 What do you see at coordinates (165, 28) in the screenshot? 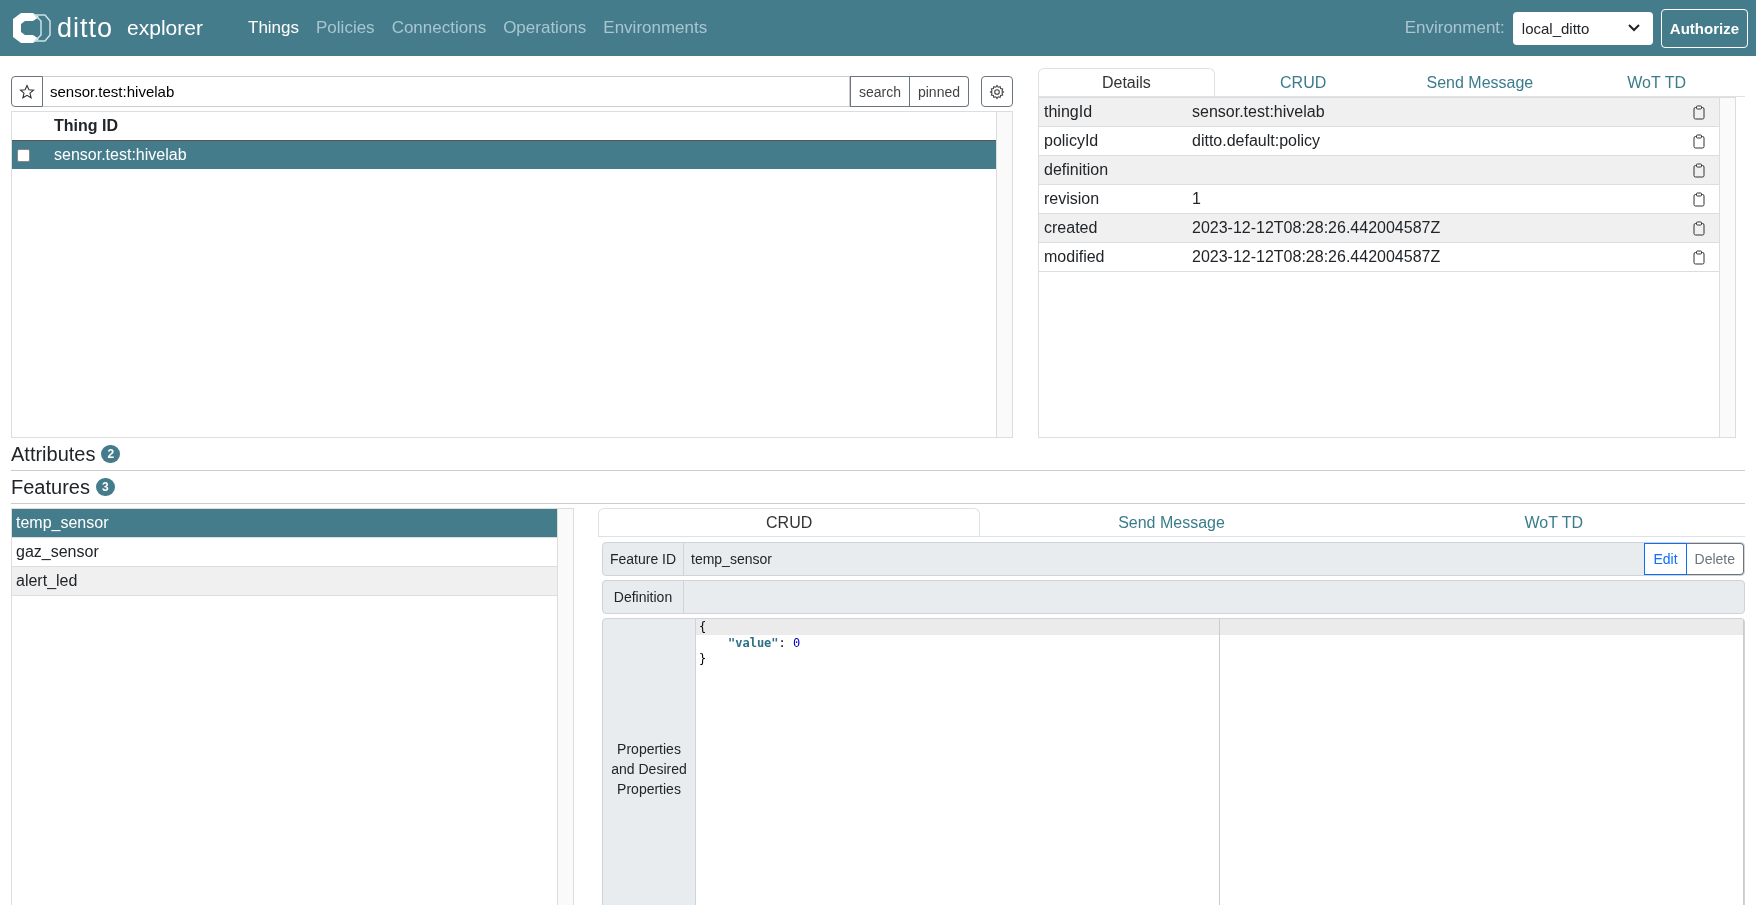
I see `app-name: explorer` at bounding box center [165, 28].